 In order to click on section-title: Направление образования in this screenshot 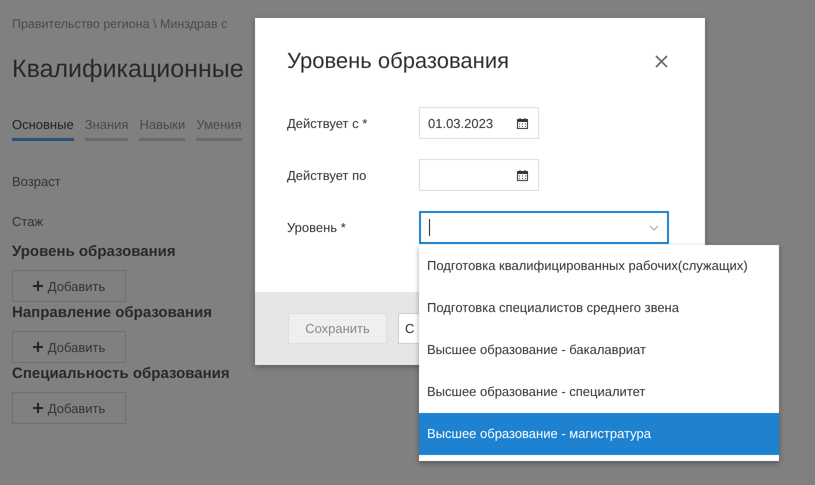, I will do `click(112, 312)`.